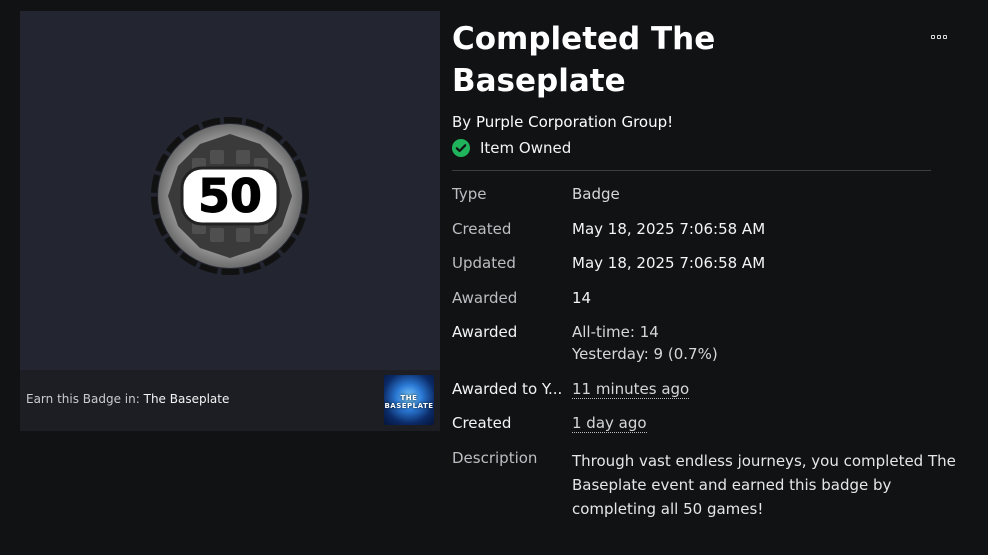 The image size is (988, 555). Describe the element at coordinates (669, 229) in the screenshot. I see `created-value: May 18, 2025 7:06:58 AM` at that location.